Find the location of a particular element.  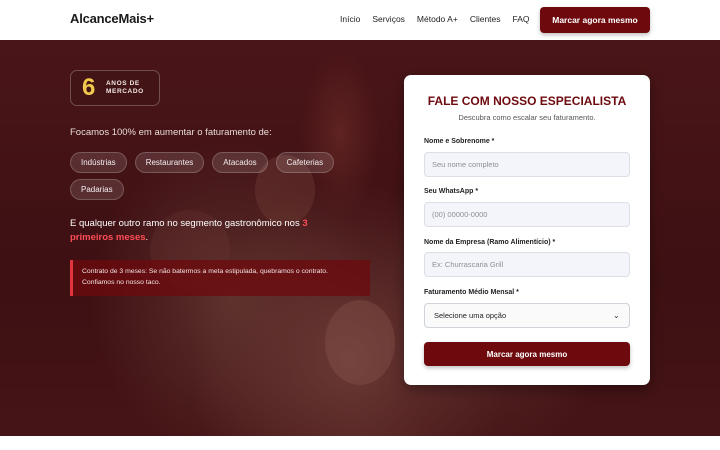

years-badge: 6 ANOS DE MERCADO is located at coordinates (115, 88).